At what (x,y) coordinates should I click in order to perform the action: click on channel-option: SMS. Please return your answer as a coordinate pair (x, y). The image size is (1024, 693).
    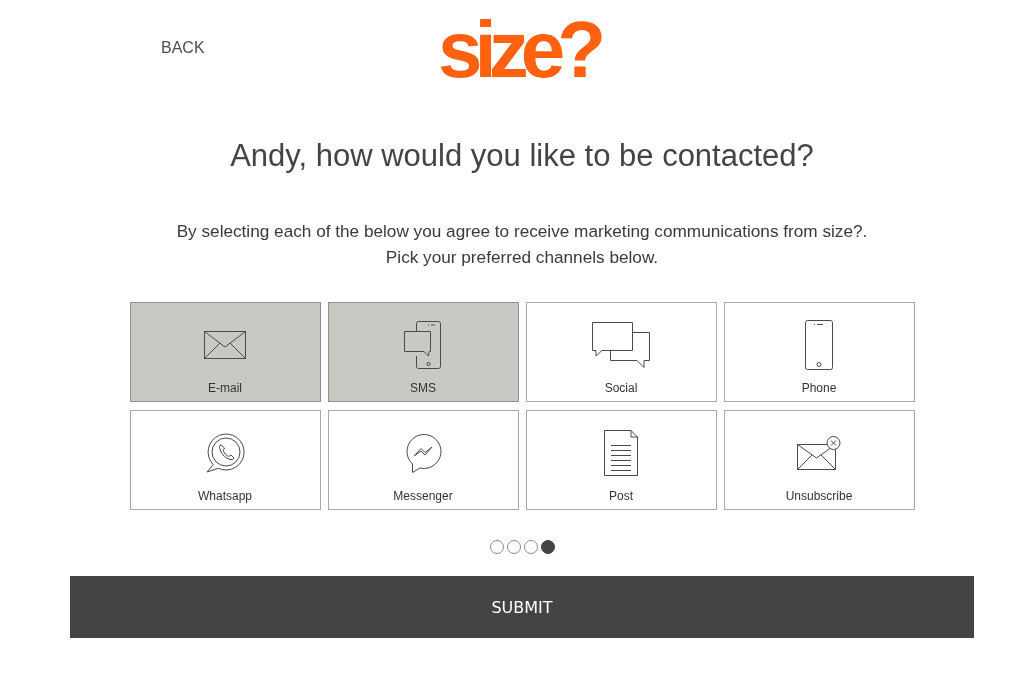
    Looking at the image, I should click on (423, 352).